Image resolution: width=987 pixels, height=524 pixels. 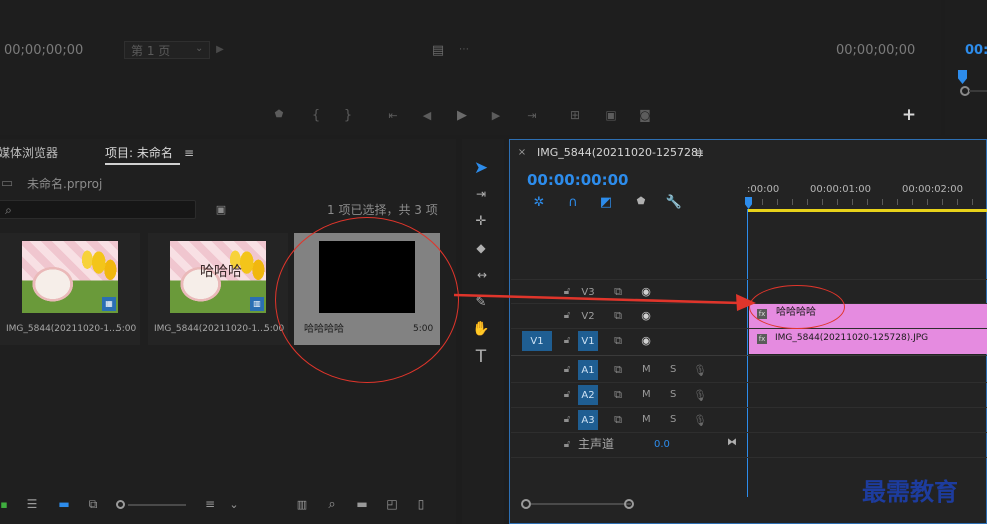 What do you see at coordinates (98, 209) in the screenshot?
I see `search-input: ⌕` at bounding box center [98, 209].